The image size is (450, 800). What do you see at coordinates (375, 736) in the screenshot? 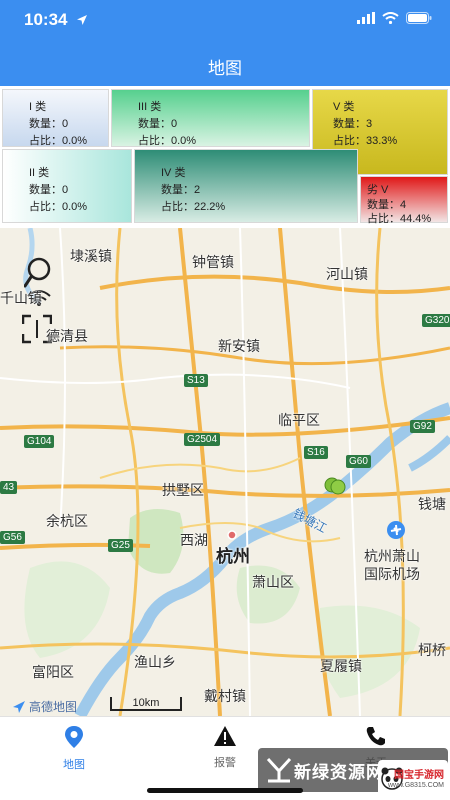
I see `phone-icon` at bounding box center [375, 736].